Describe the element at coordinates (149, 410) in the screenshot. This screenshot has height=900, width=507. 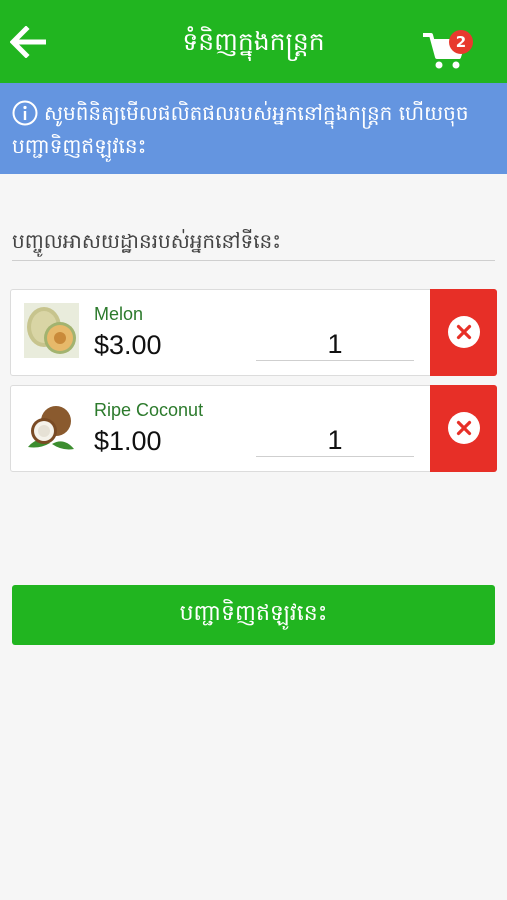
I see `item-name: Ripe Coconut` at that location.